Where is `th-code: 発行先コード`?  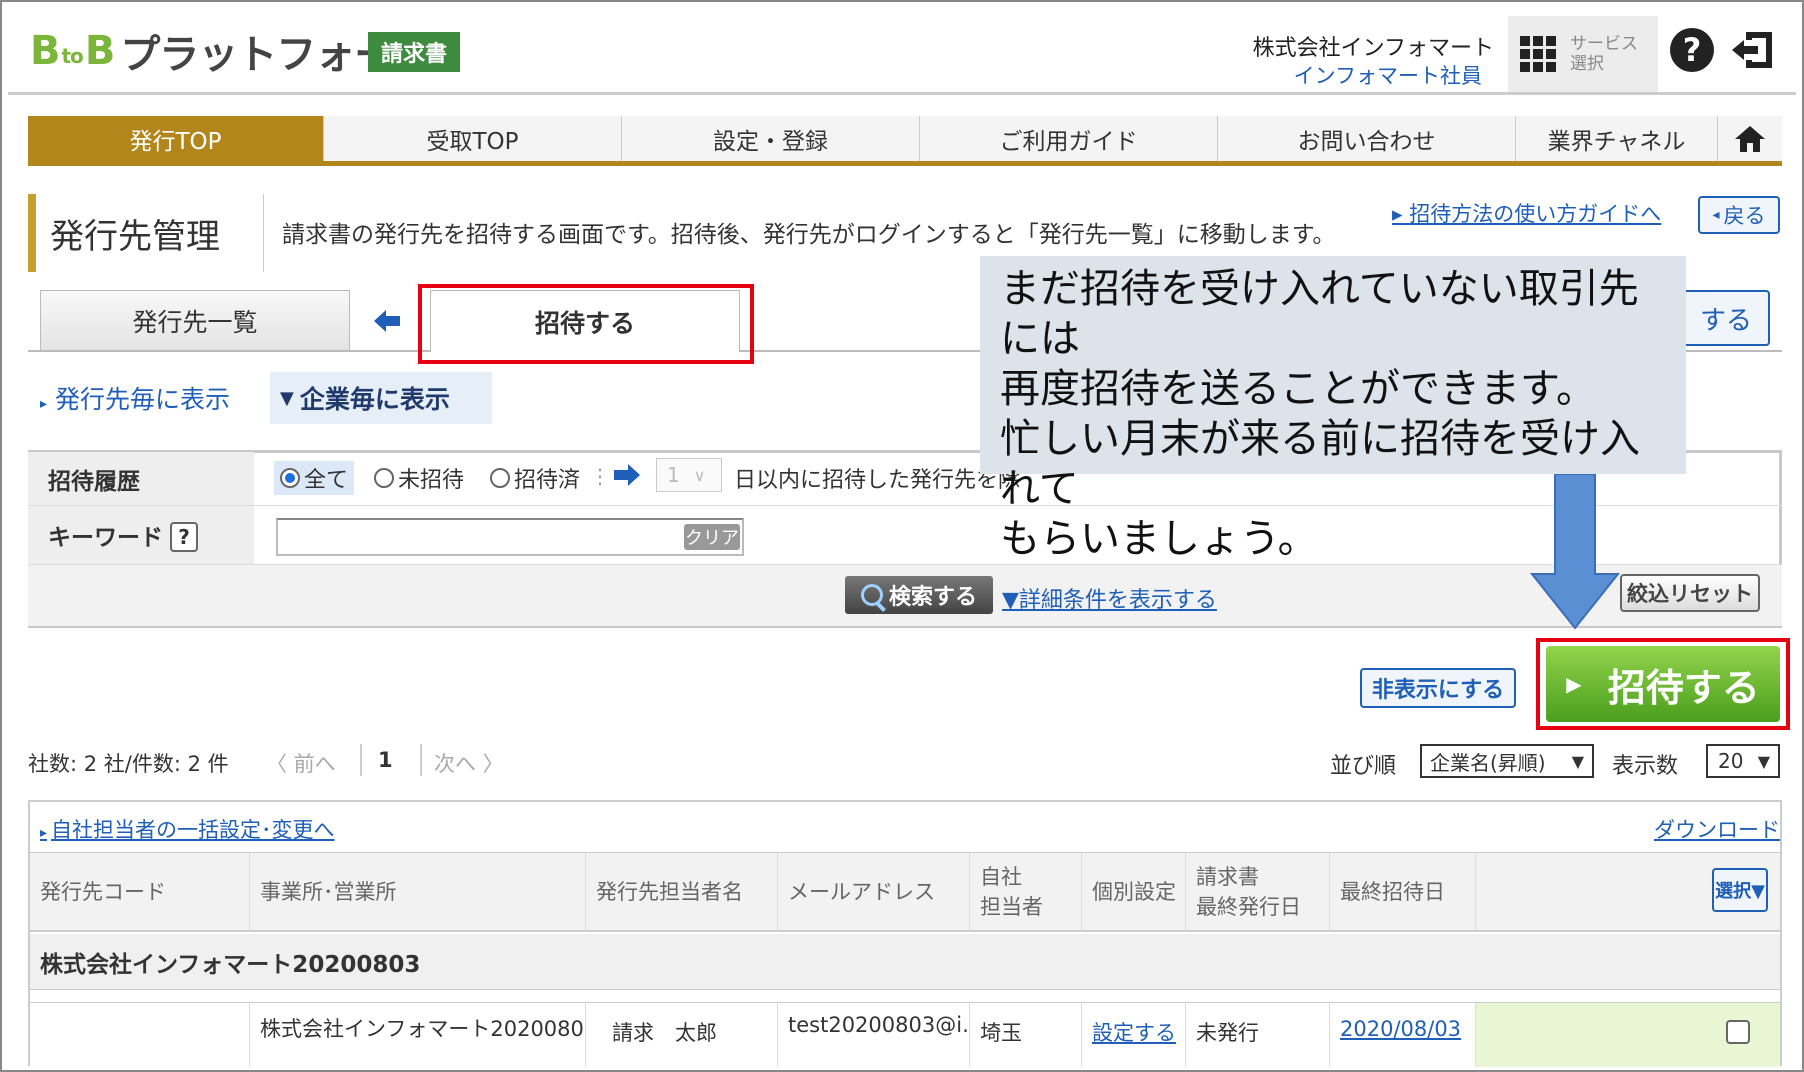 th-code: 発行先コード is located at coordinates (140, 892).